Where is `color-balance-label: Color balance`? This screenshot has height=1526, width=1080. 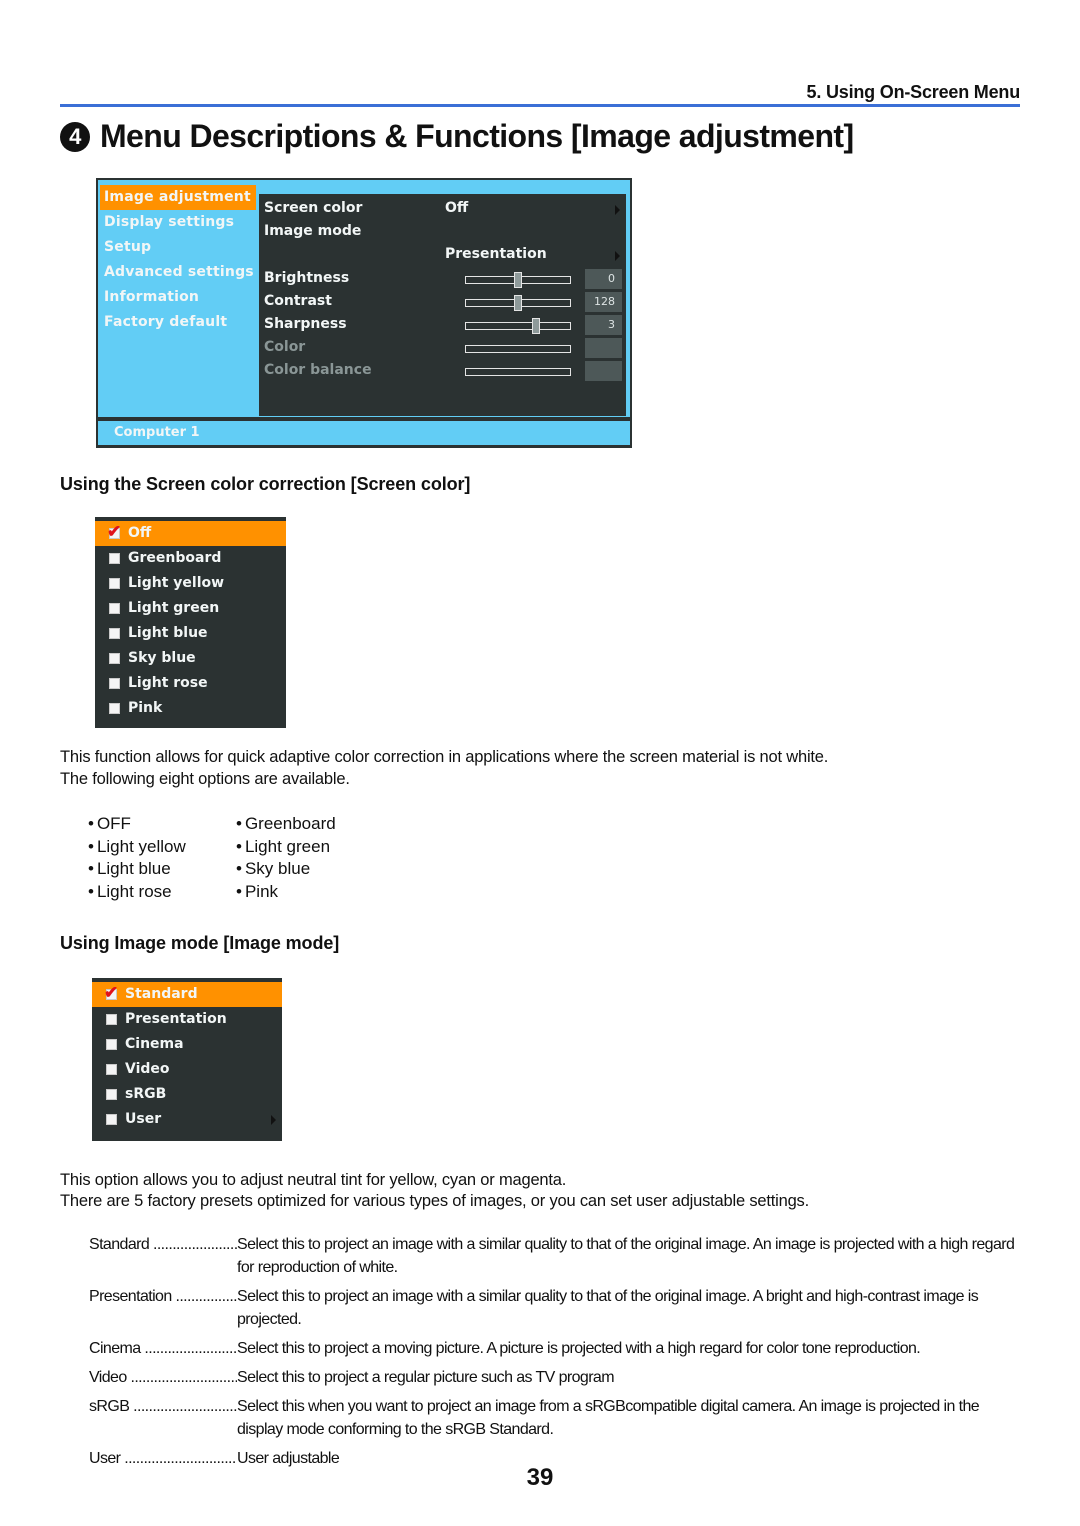
color-balance-label: Color balance is located at coordinates (318, 370).